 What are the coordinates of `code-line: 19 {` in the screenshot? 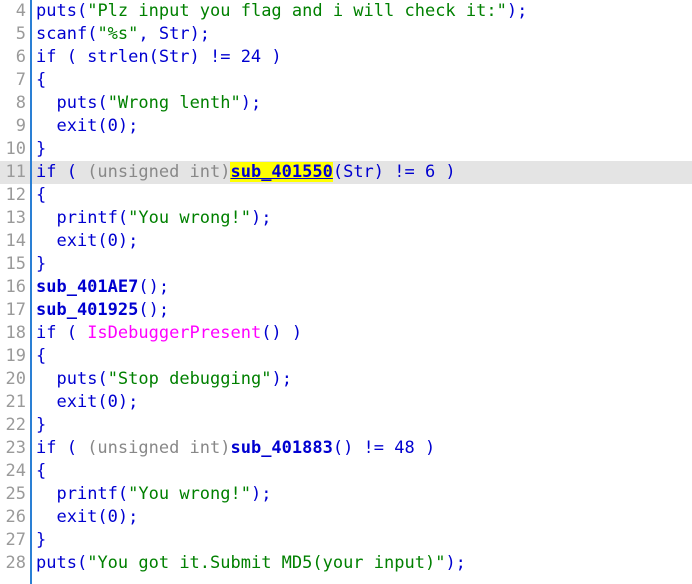 It's located at (346, 356).